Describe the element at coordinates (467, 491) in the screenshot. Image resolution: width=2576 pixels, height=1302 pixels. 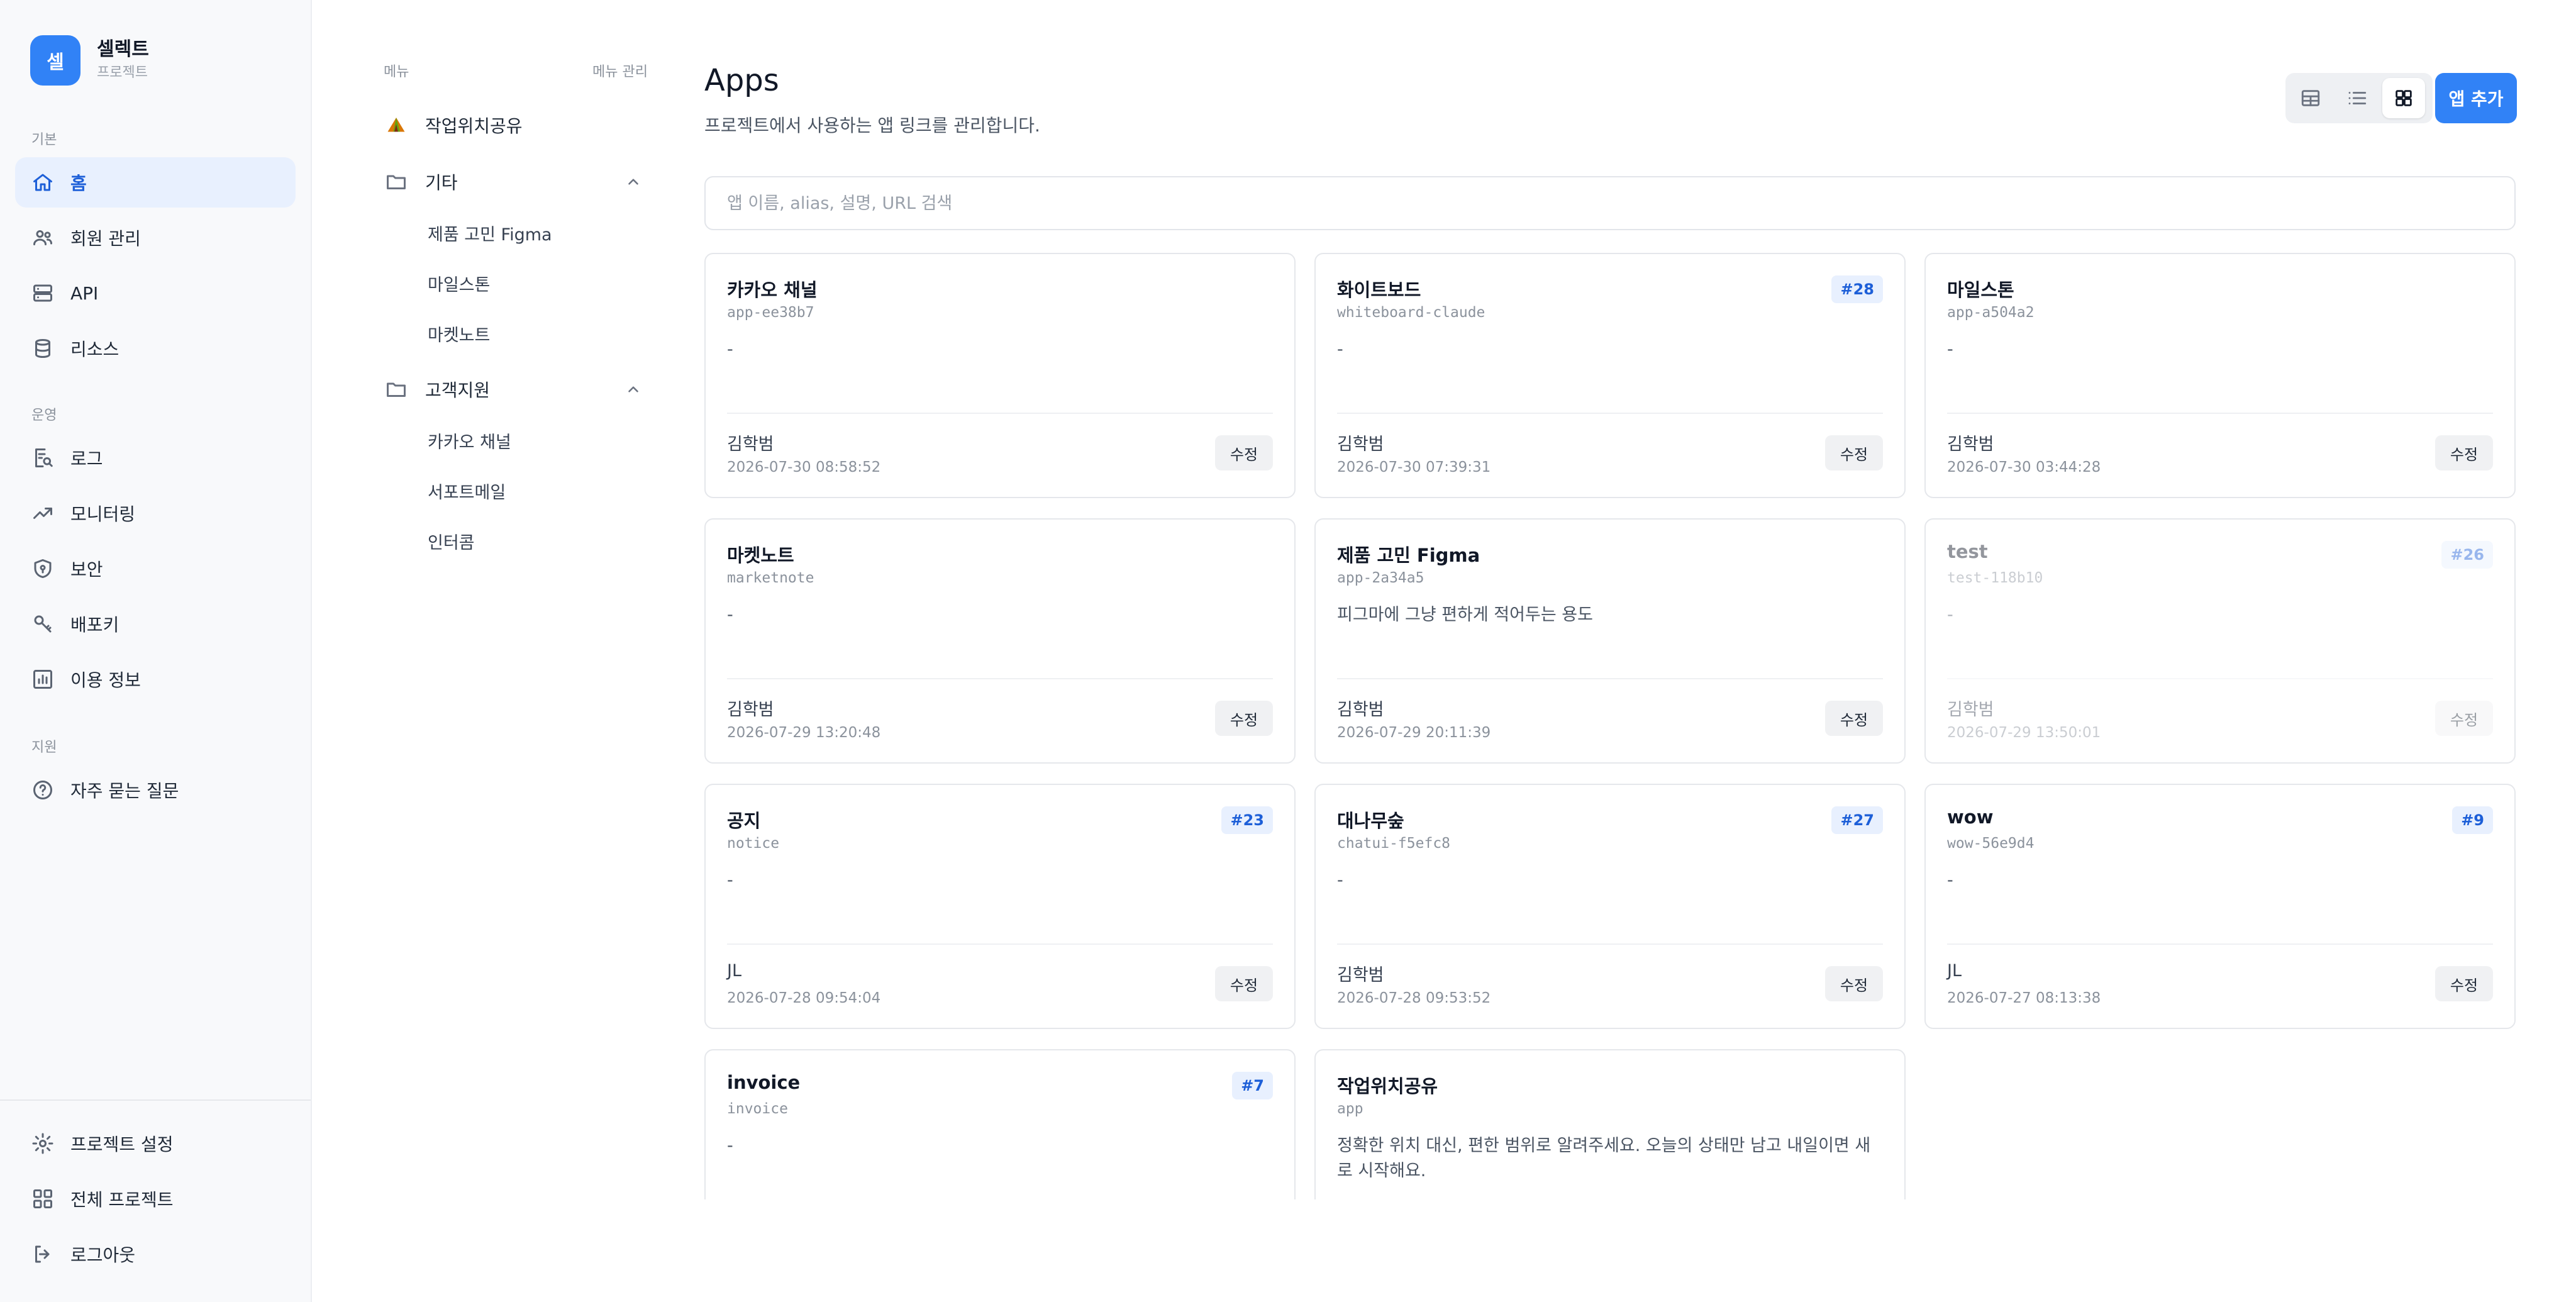
I see `menu-subitem: 서포트메일` at that location.